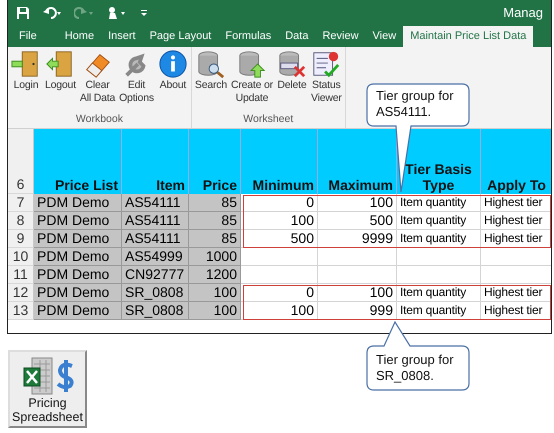  Describe the element at coordinates (292, 80) in the screenshot. I see `ribbon-button: Delete` at that location.